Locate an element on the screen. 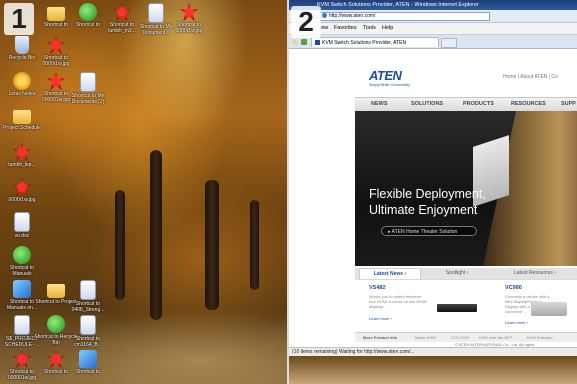 Image resolution: width=577 pixels, height=384 pixels. menu-bar: iew Favorites Tools Help is located at coordinates (433, 29).